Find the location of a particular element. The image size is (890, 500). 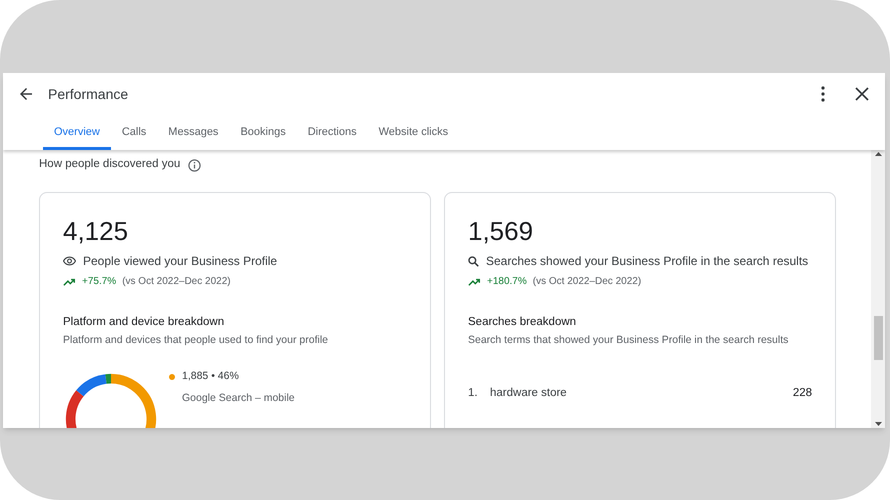

breakdown-subtitle: Search terms that showed your Business Profile in the search results is located at coordinates (629, 340).